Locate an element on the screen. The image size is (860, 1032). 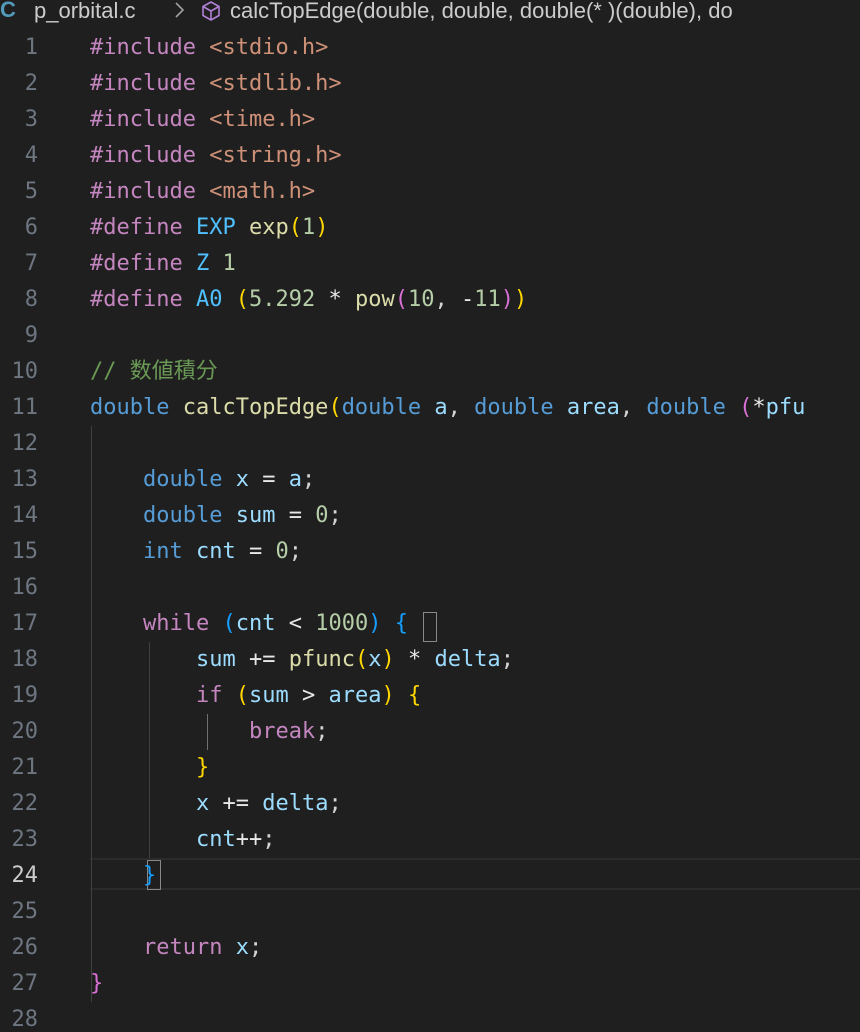
breadcrumb-file: p_orbital.c is located at coordinates (85, 11).